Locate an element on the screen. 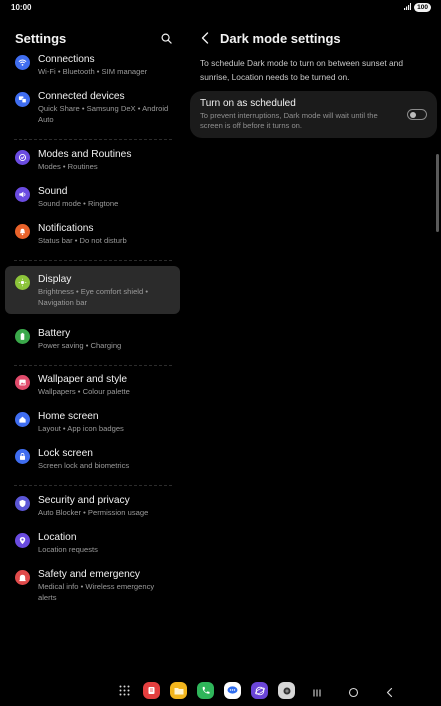 This screenshot has height=706, width=441. settings-item-subtitle: Sound mode • Ringtone is located at coordinates (78, 203).